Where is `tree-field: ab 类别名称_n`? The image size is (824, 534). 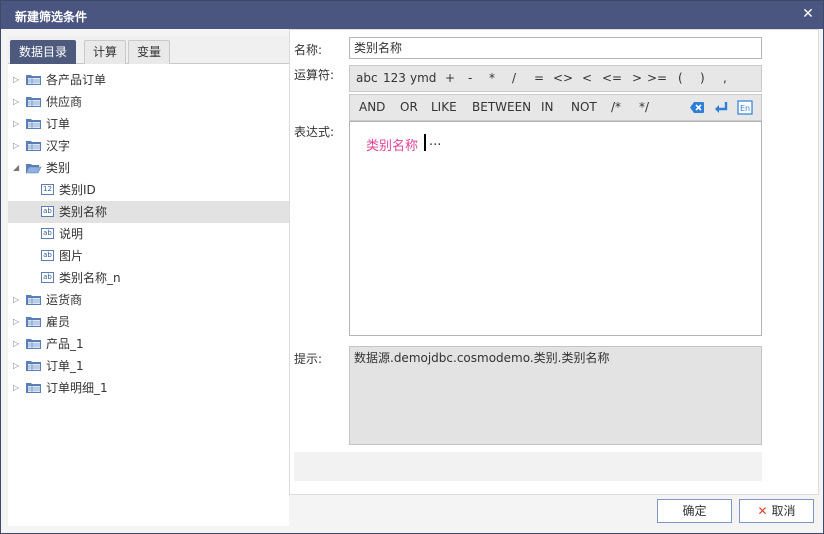 tree-field: ab 类别名称_n is located at coordinates (148, 278).